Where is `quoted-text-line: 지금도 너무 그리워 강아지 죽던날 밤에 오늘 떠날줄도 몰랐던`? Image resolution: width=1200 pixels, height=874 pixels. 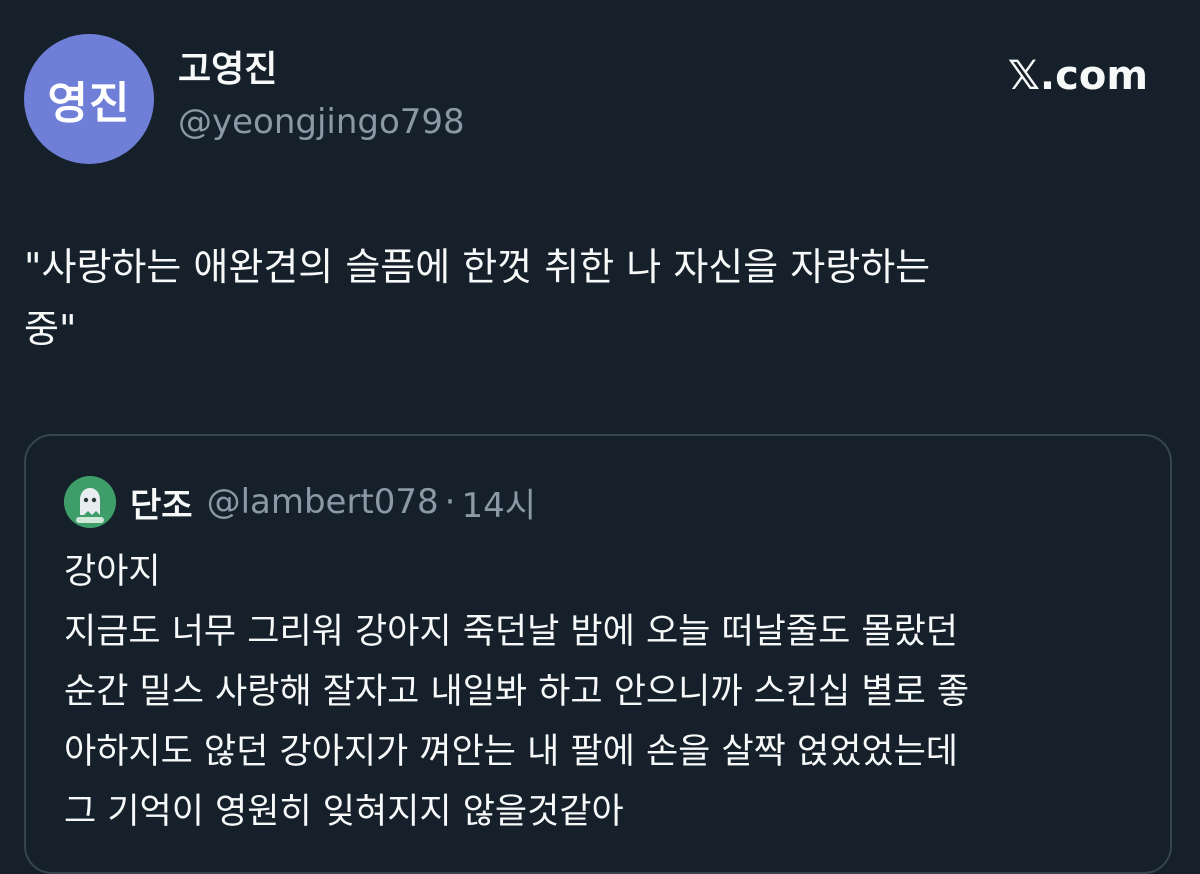
quoted-text-line: 지금도 너무 그리워 강아지 죽던날 밤에 오늘 떠날줄도 몰랐던 is located at coordinates (511, 632).